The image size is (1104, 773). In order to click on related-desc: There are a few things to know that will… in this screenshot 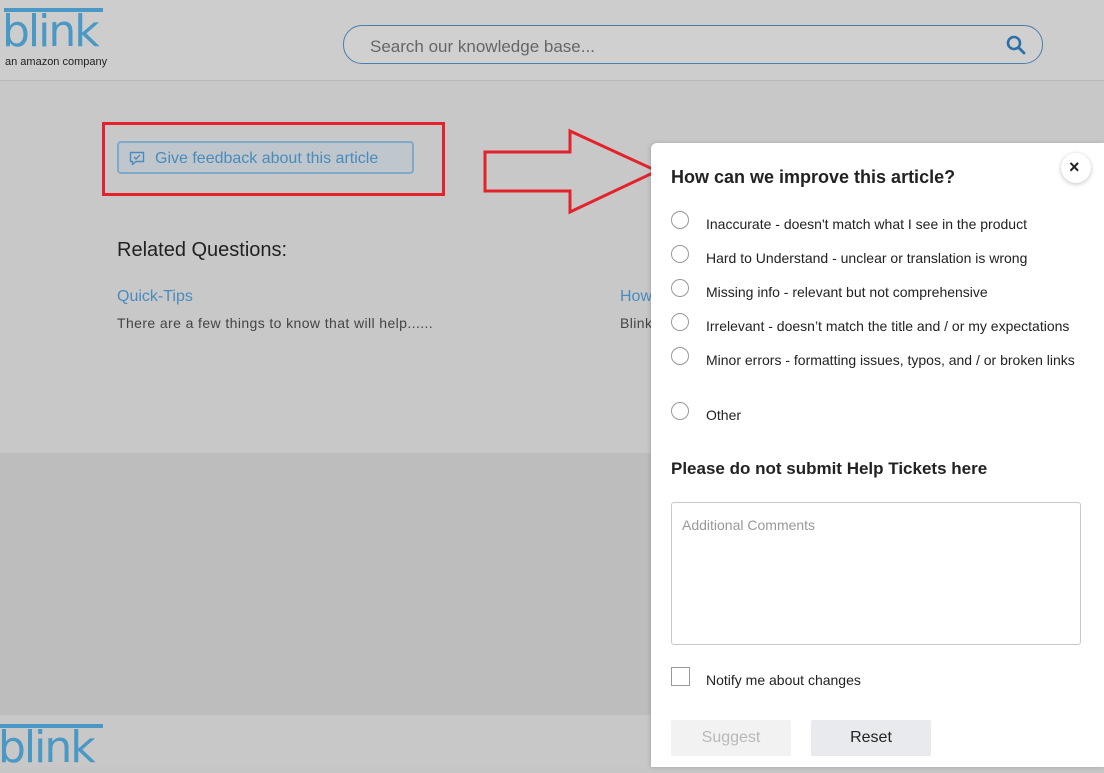, I will do `click(275, 323)`.